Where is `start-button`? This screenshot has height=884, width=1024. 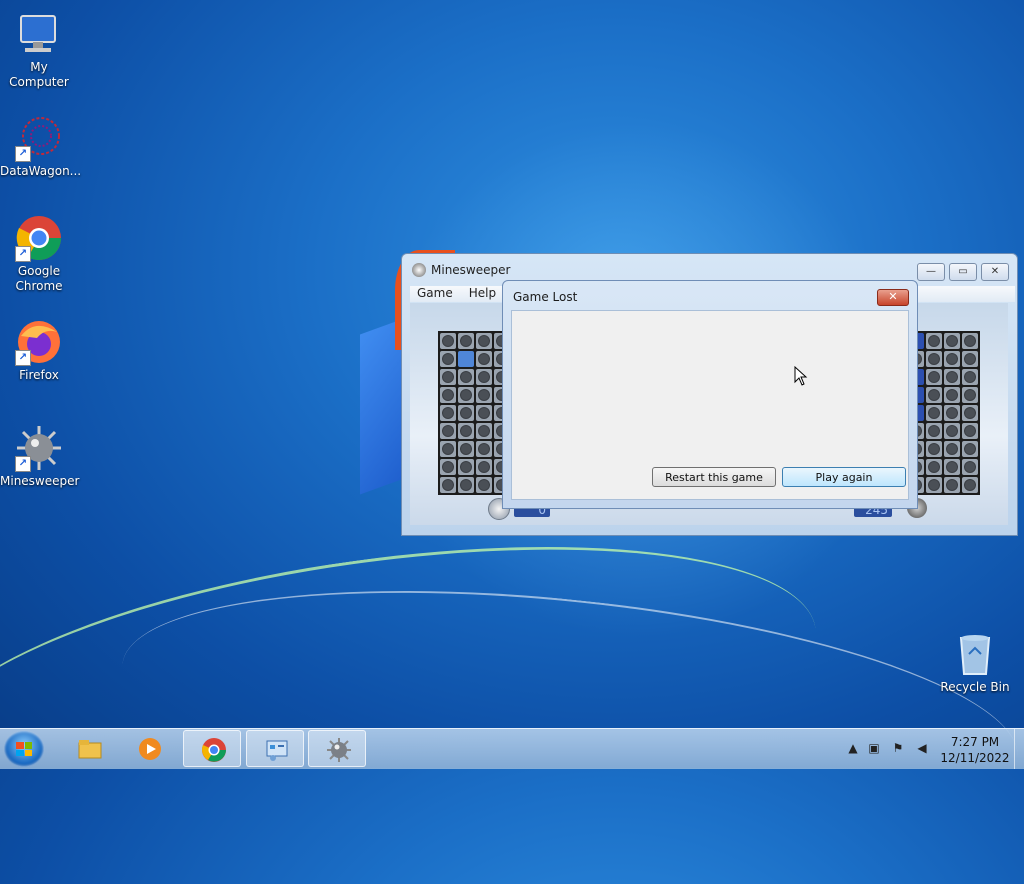 start-button is located at coordinates (24, 749).